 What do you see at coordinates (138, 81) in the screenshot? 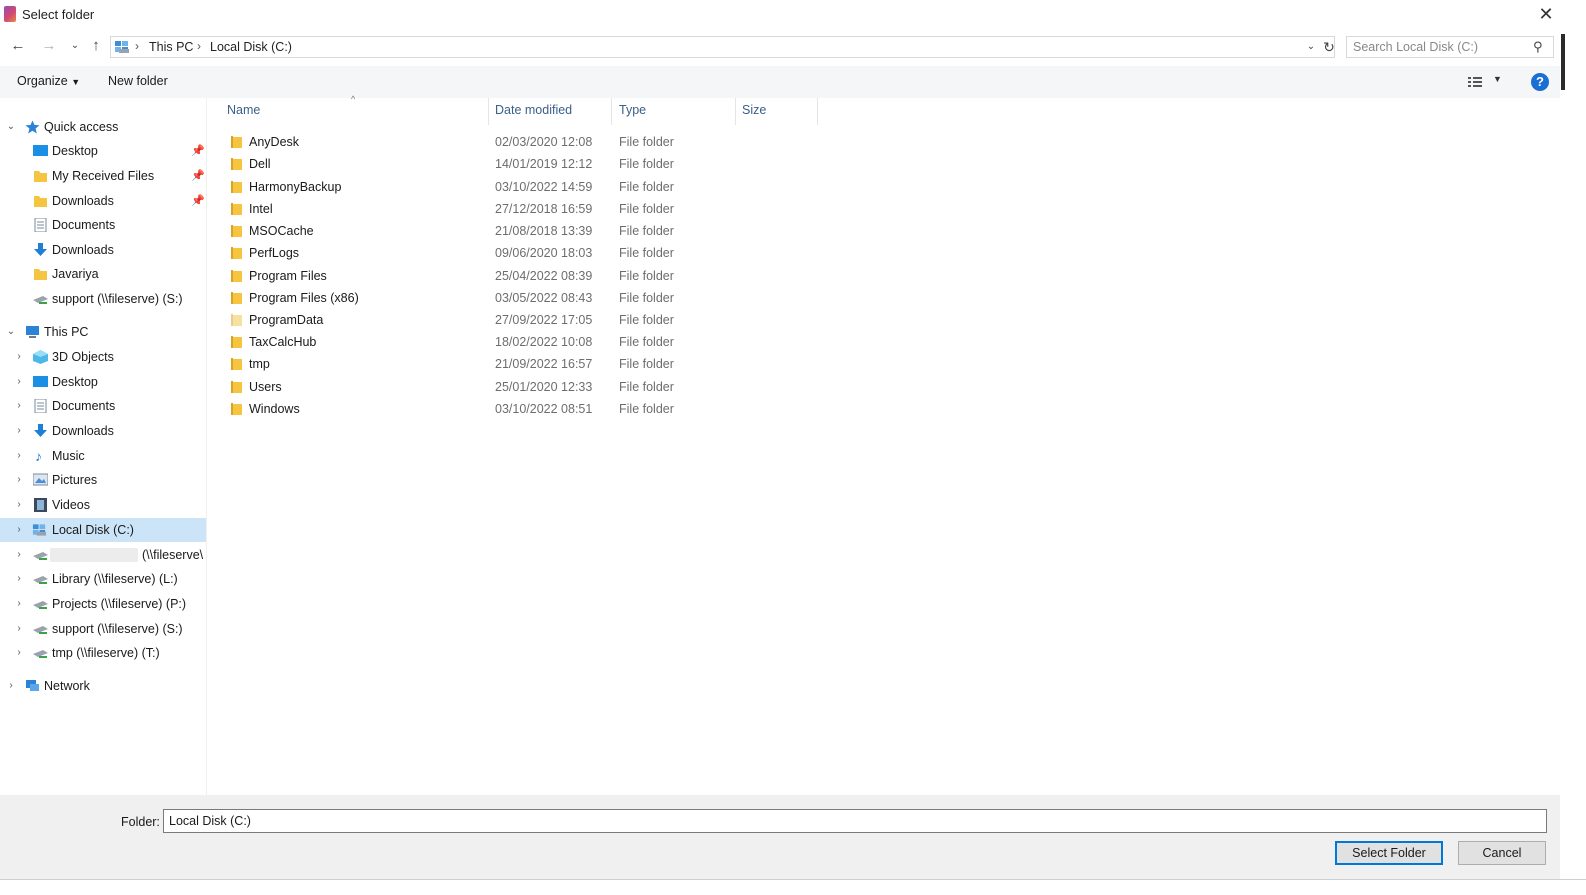
I see `new-folder-button: New folder` at bounding box center [138, 81].